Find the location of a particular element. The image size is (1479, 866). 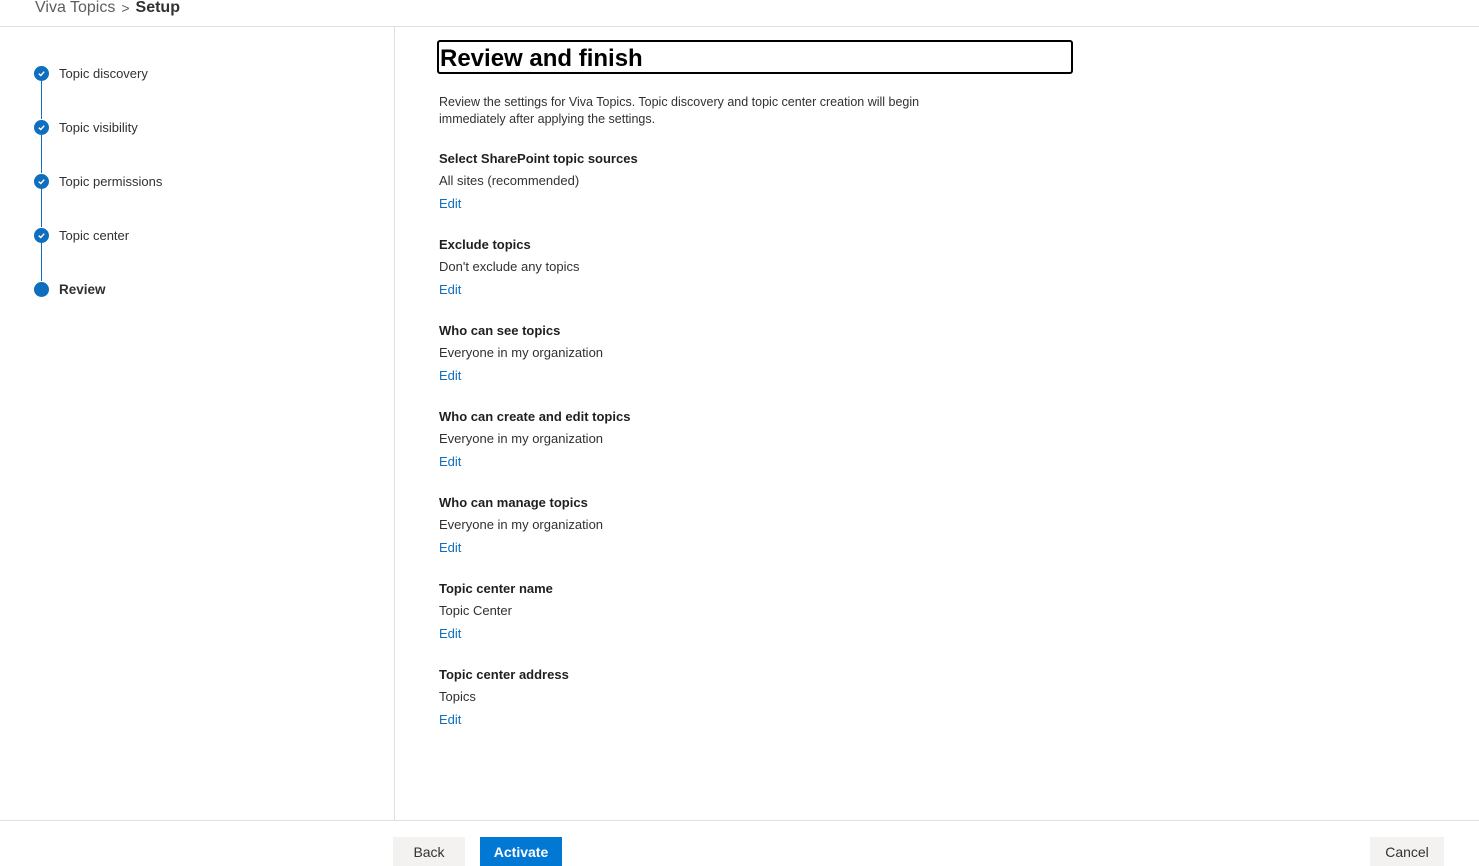

section-heading: Topic center name is located at coordinates (496, 588).